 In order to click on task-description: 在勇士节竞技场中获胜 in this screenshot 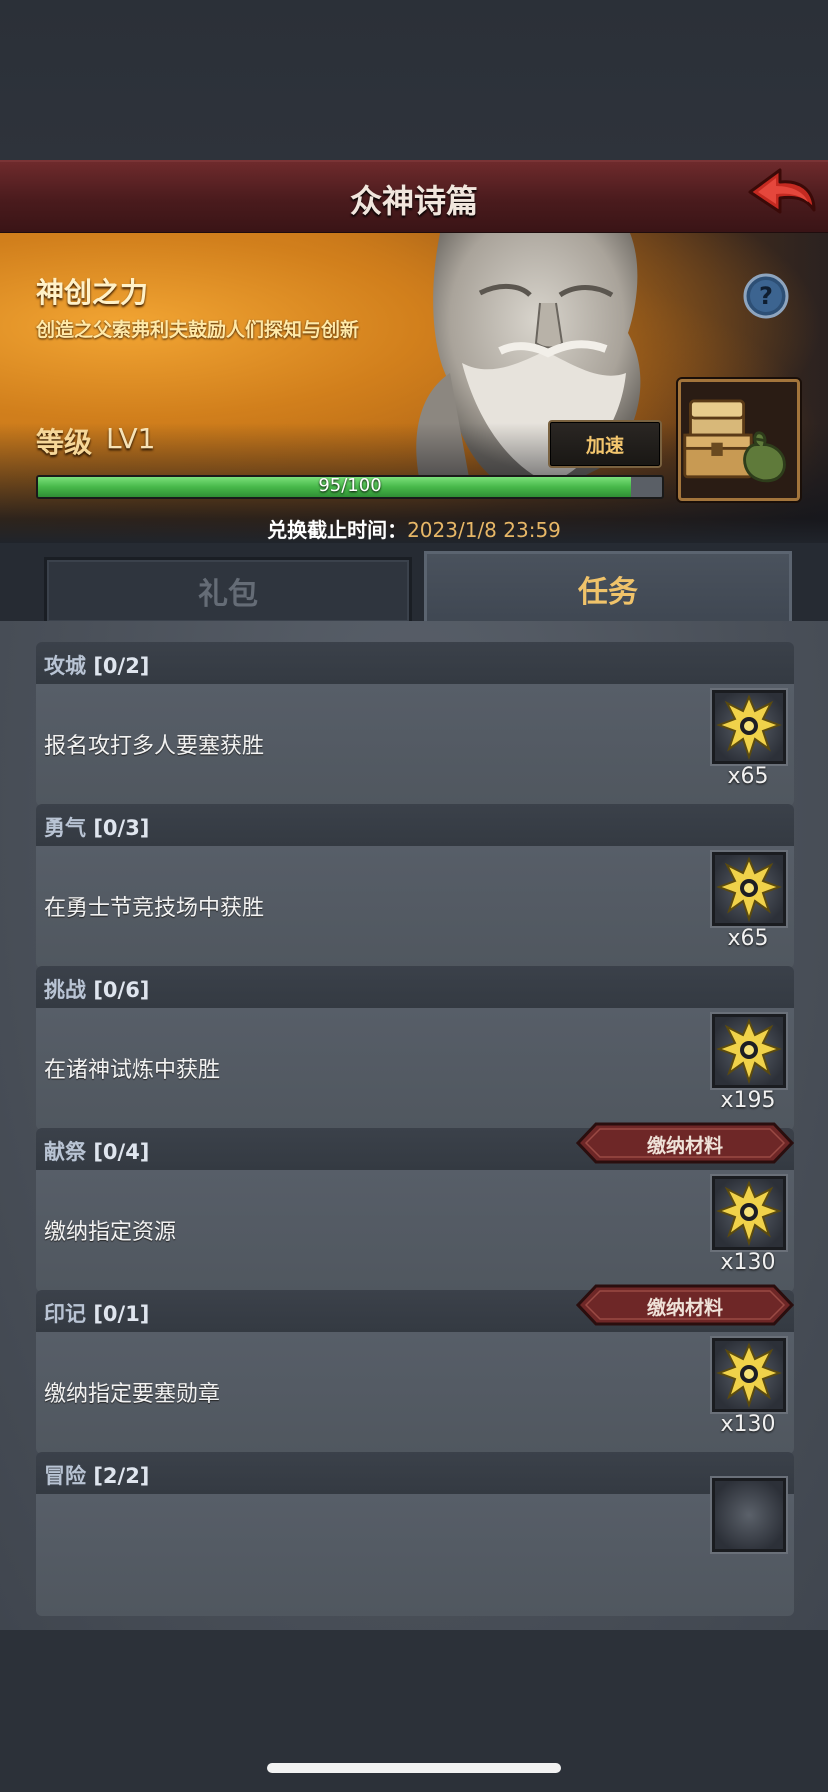, I will do `click(154, 908)`.